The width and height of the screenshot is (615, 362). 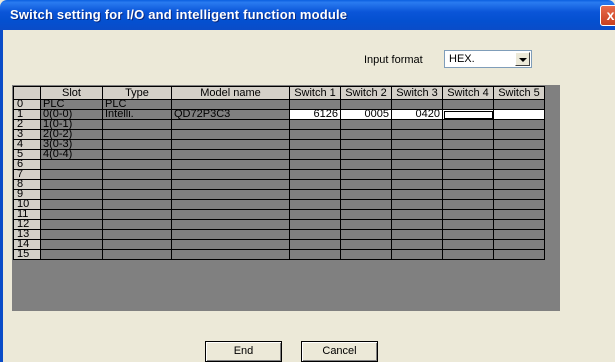 I want to click on cancel-button: Cancel, so click(x=339, y=351).